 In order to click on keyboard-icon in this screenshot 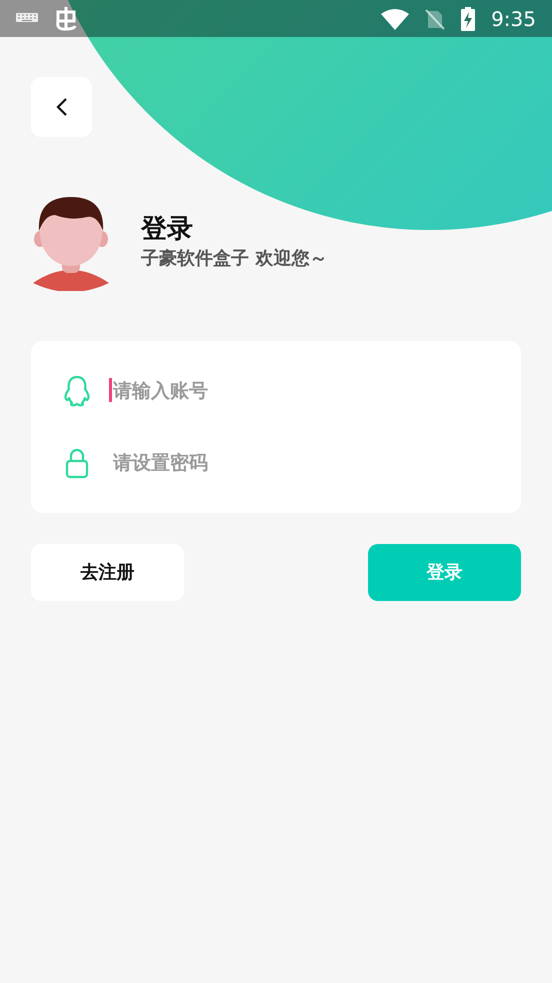, I will do `click(27, 18)`.